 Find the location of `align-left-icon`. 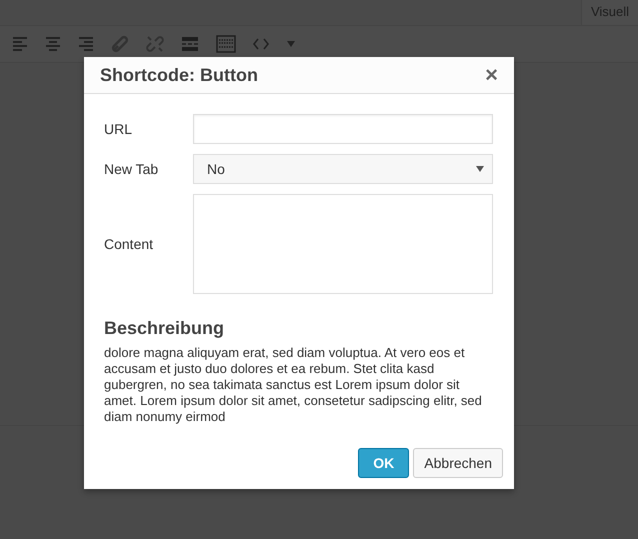

align-left-icon is located at coordinates (20, 44).